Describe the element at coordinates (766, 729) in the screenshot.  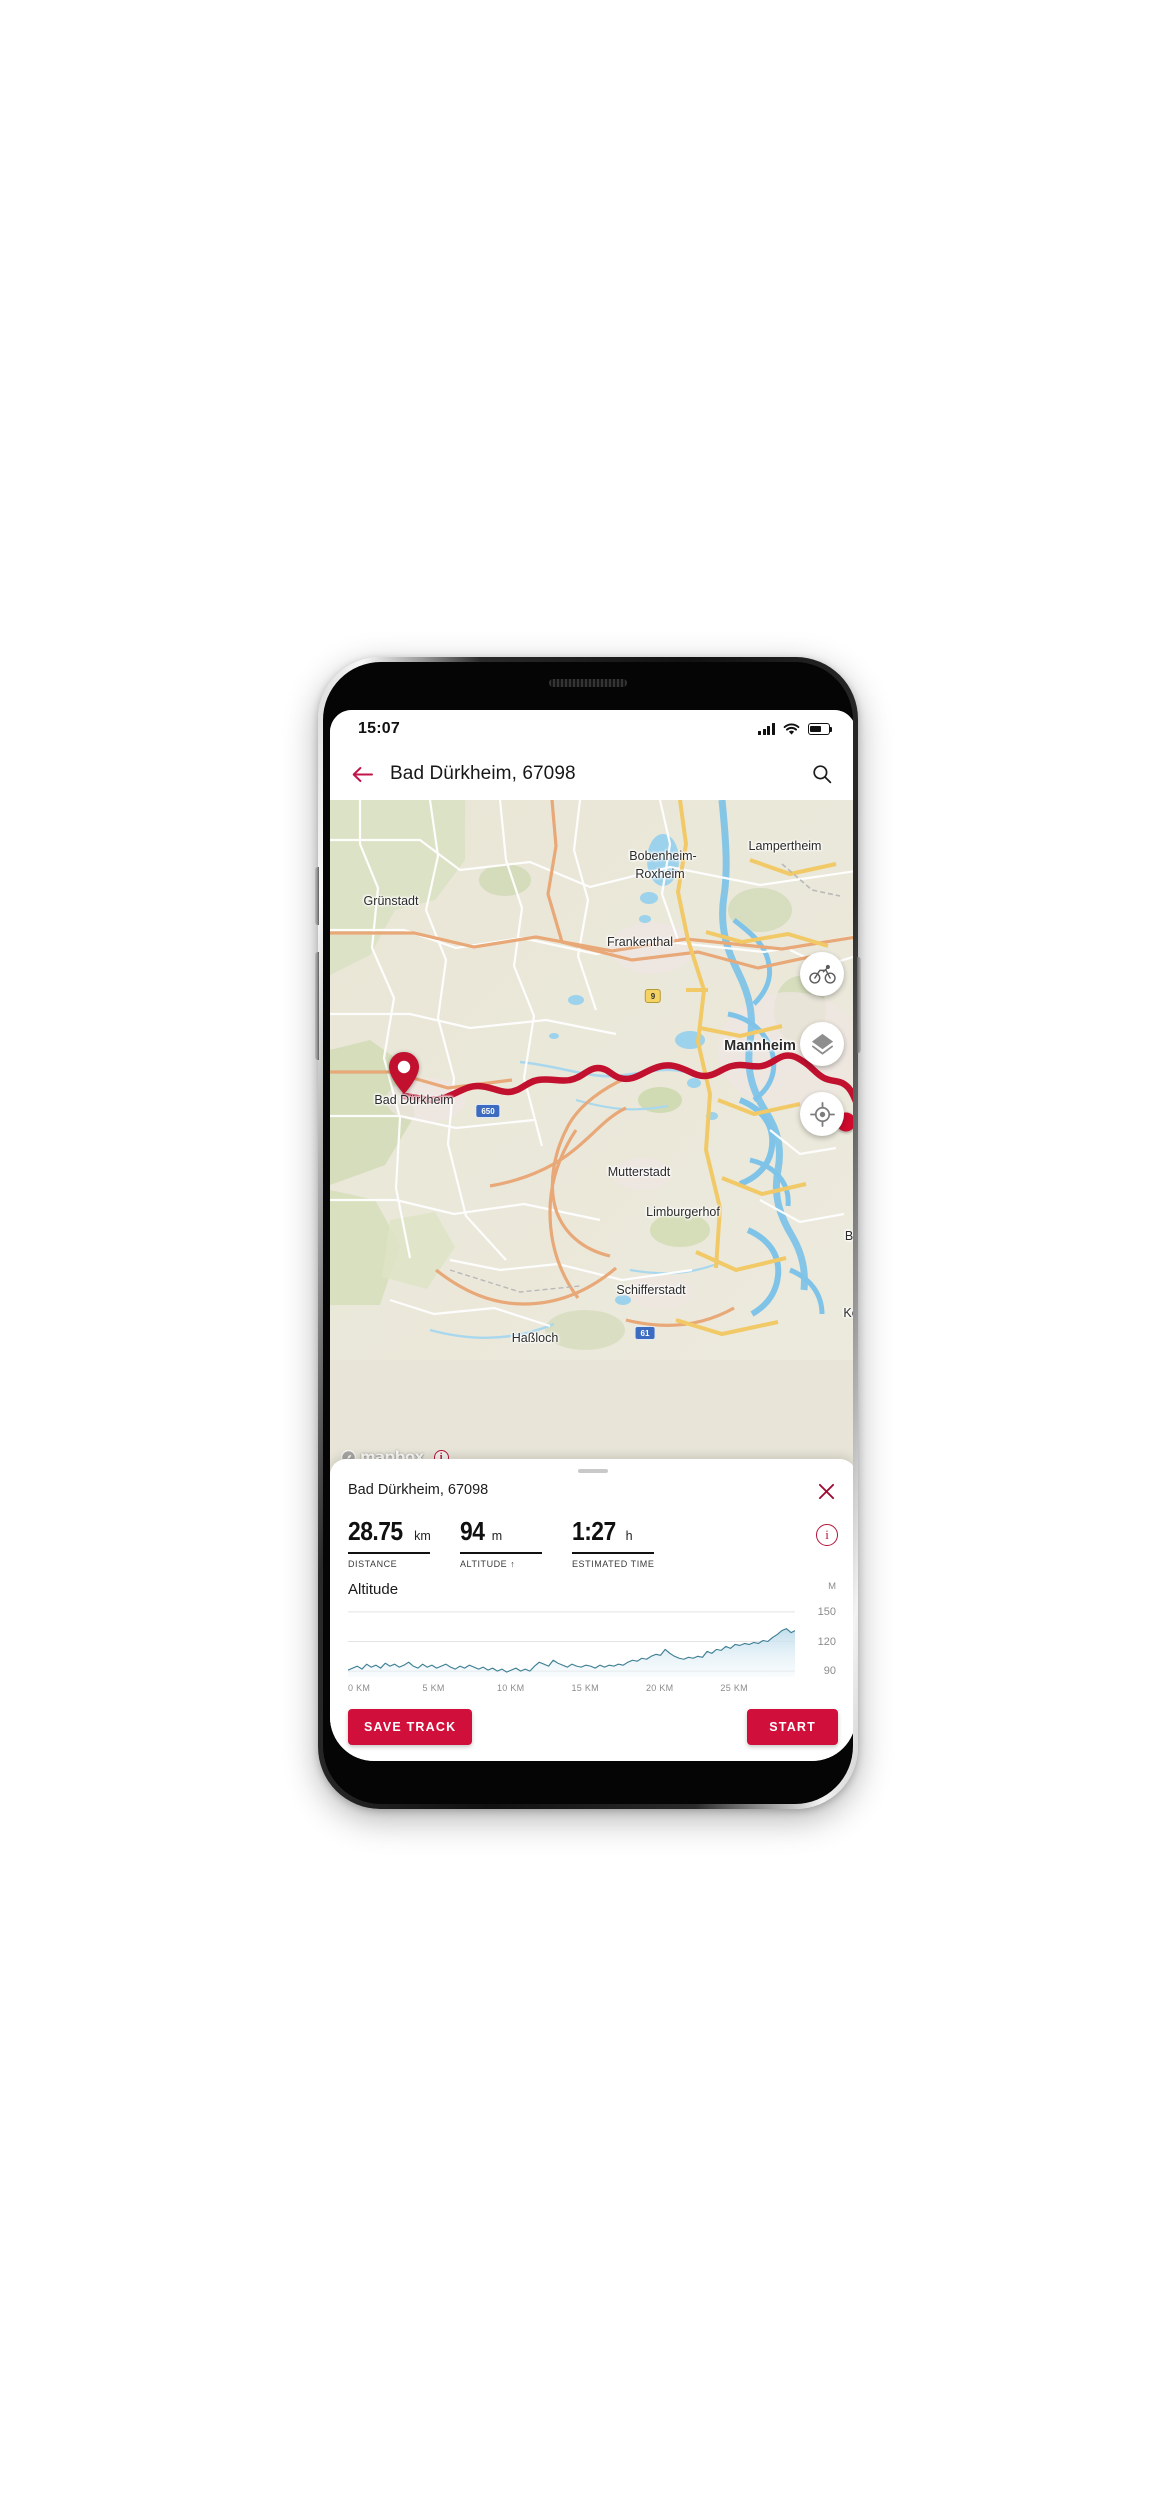
I see `cellular-signal-icon` at that location.